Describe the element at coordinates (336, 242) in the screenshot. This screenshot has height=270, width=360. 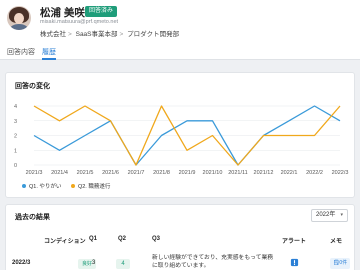
I see `col-memo: メモ` at that location.